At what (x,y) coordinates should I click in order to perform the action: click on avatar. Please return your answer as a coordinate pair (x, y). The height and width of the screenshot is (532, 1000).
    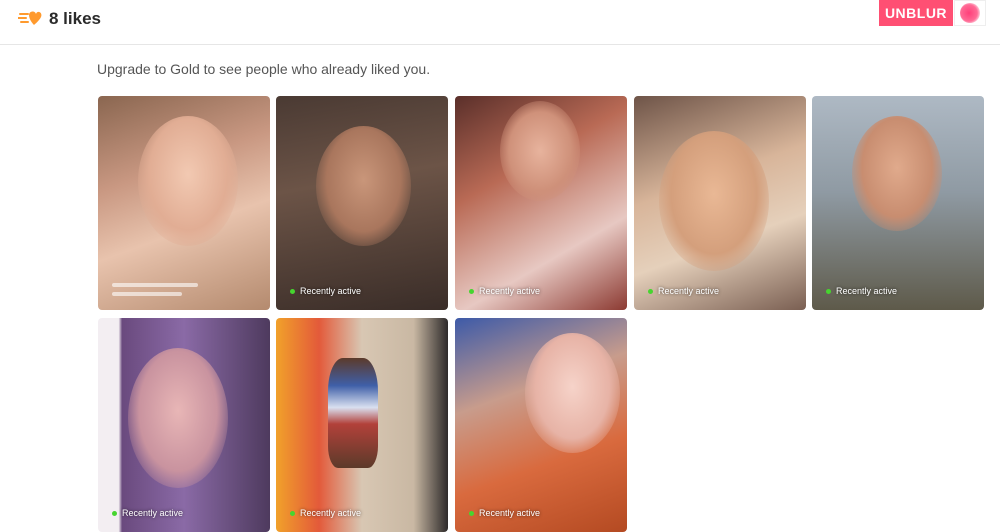
    Looking at the image, I should click on (970, 13).